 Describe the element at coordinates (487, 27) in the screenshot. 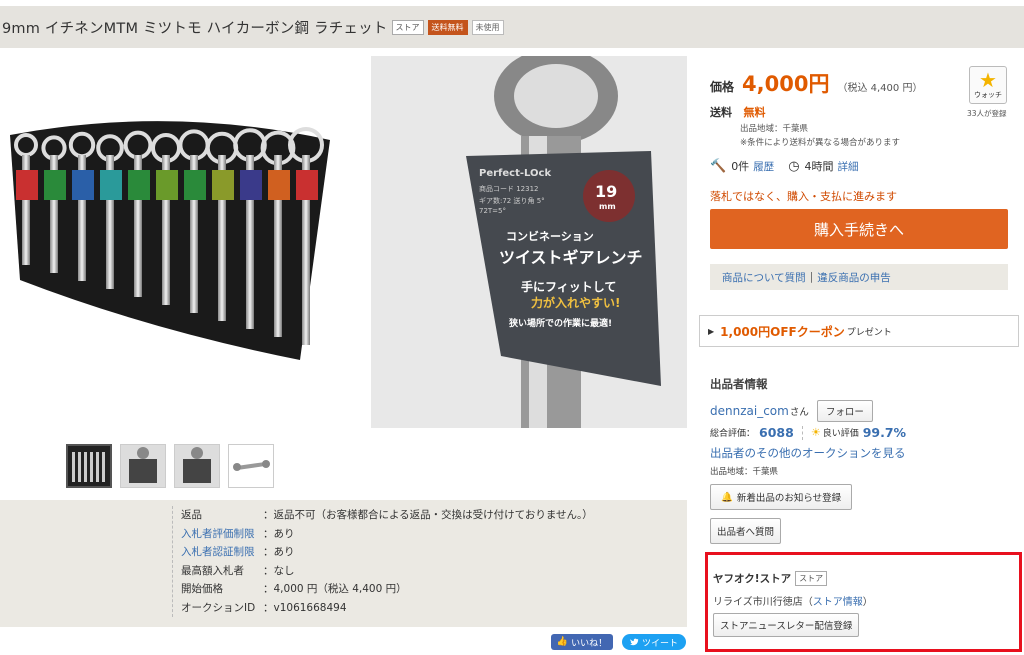

I see `condition-badge: 未使用` at that location.